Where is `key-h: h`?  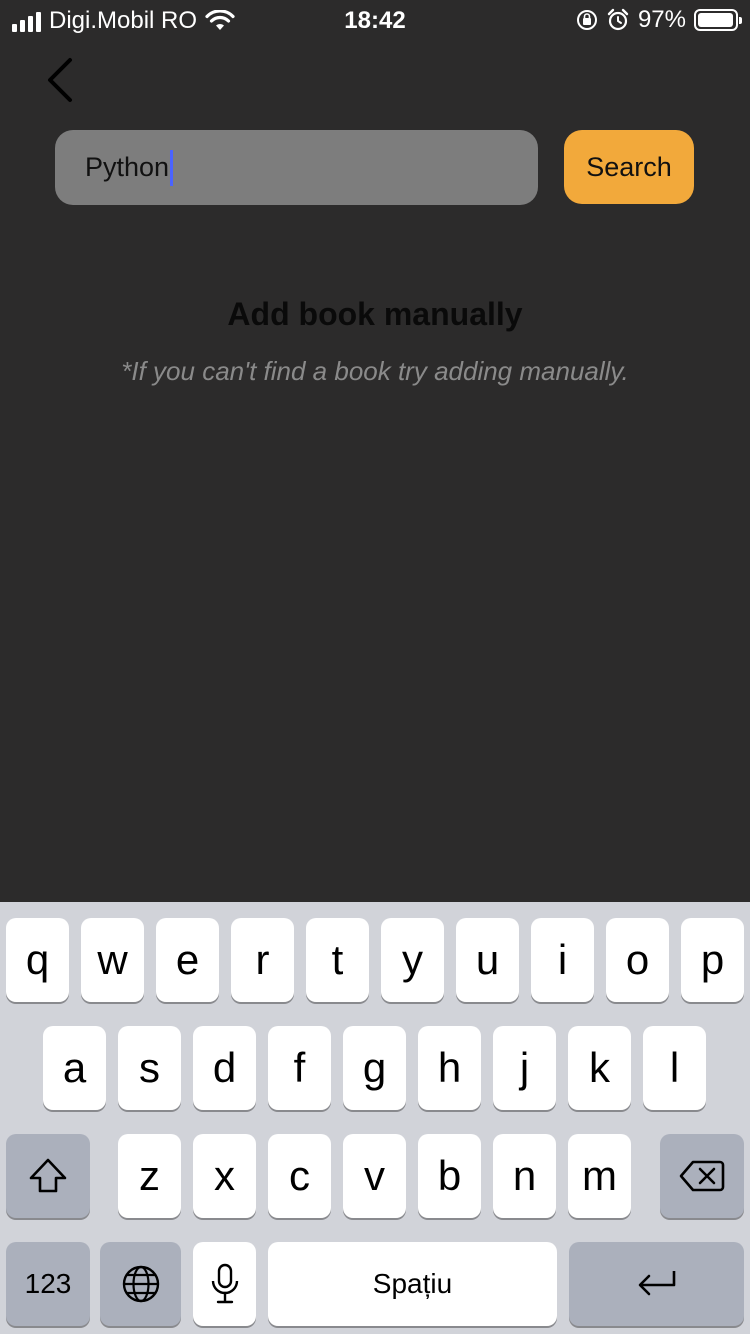
key-h: h is located at coordinates (449, 1068).